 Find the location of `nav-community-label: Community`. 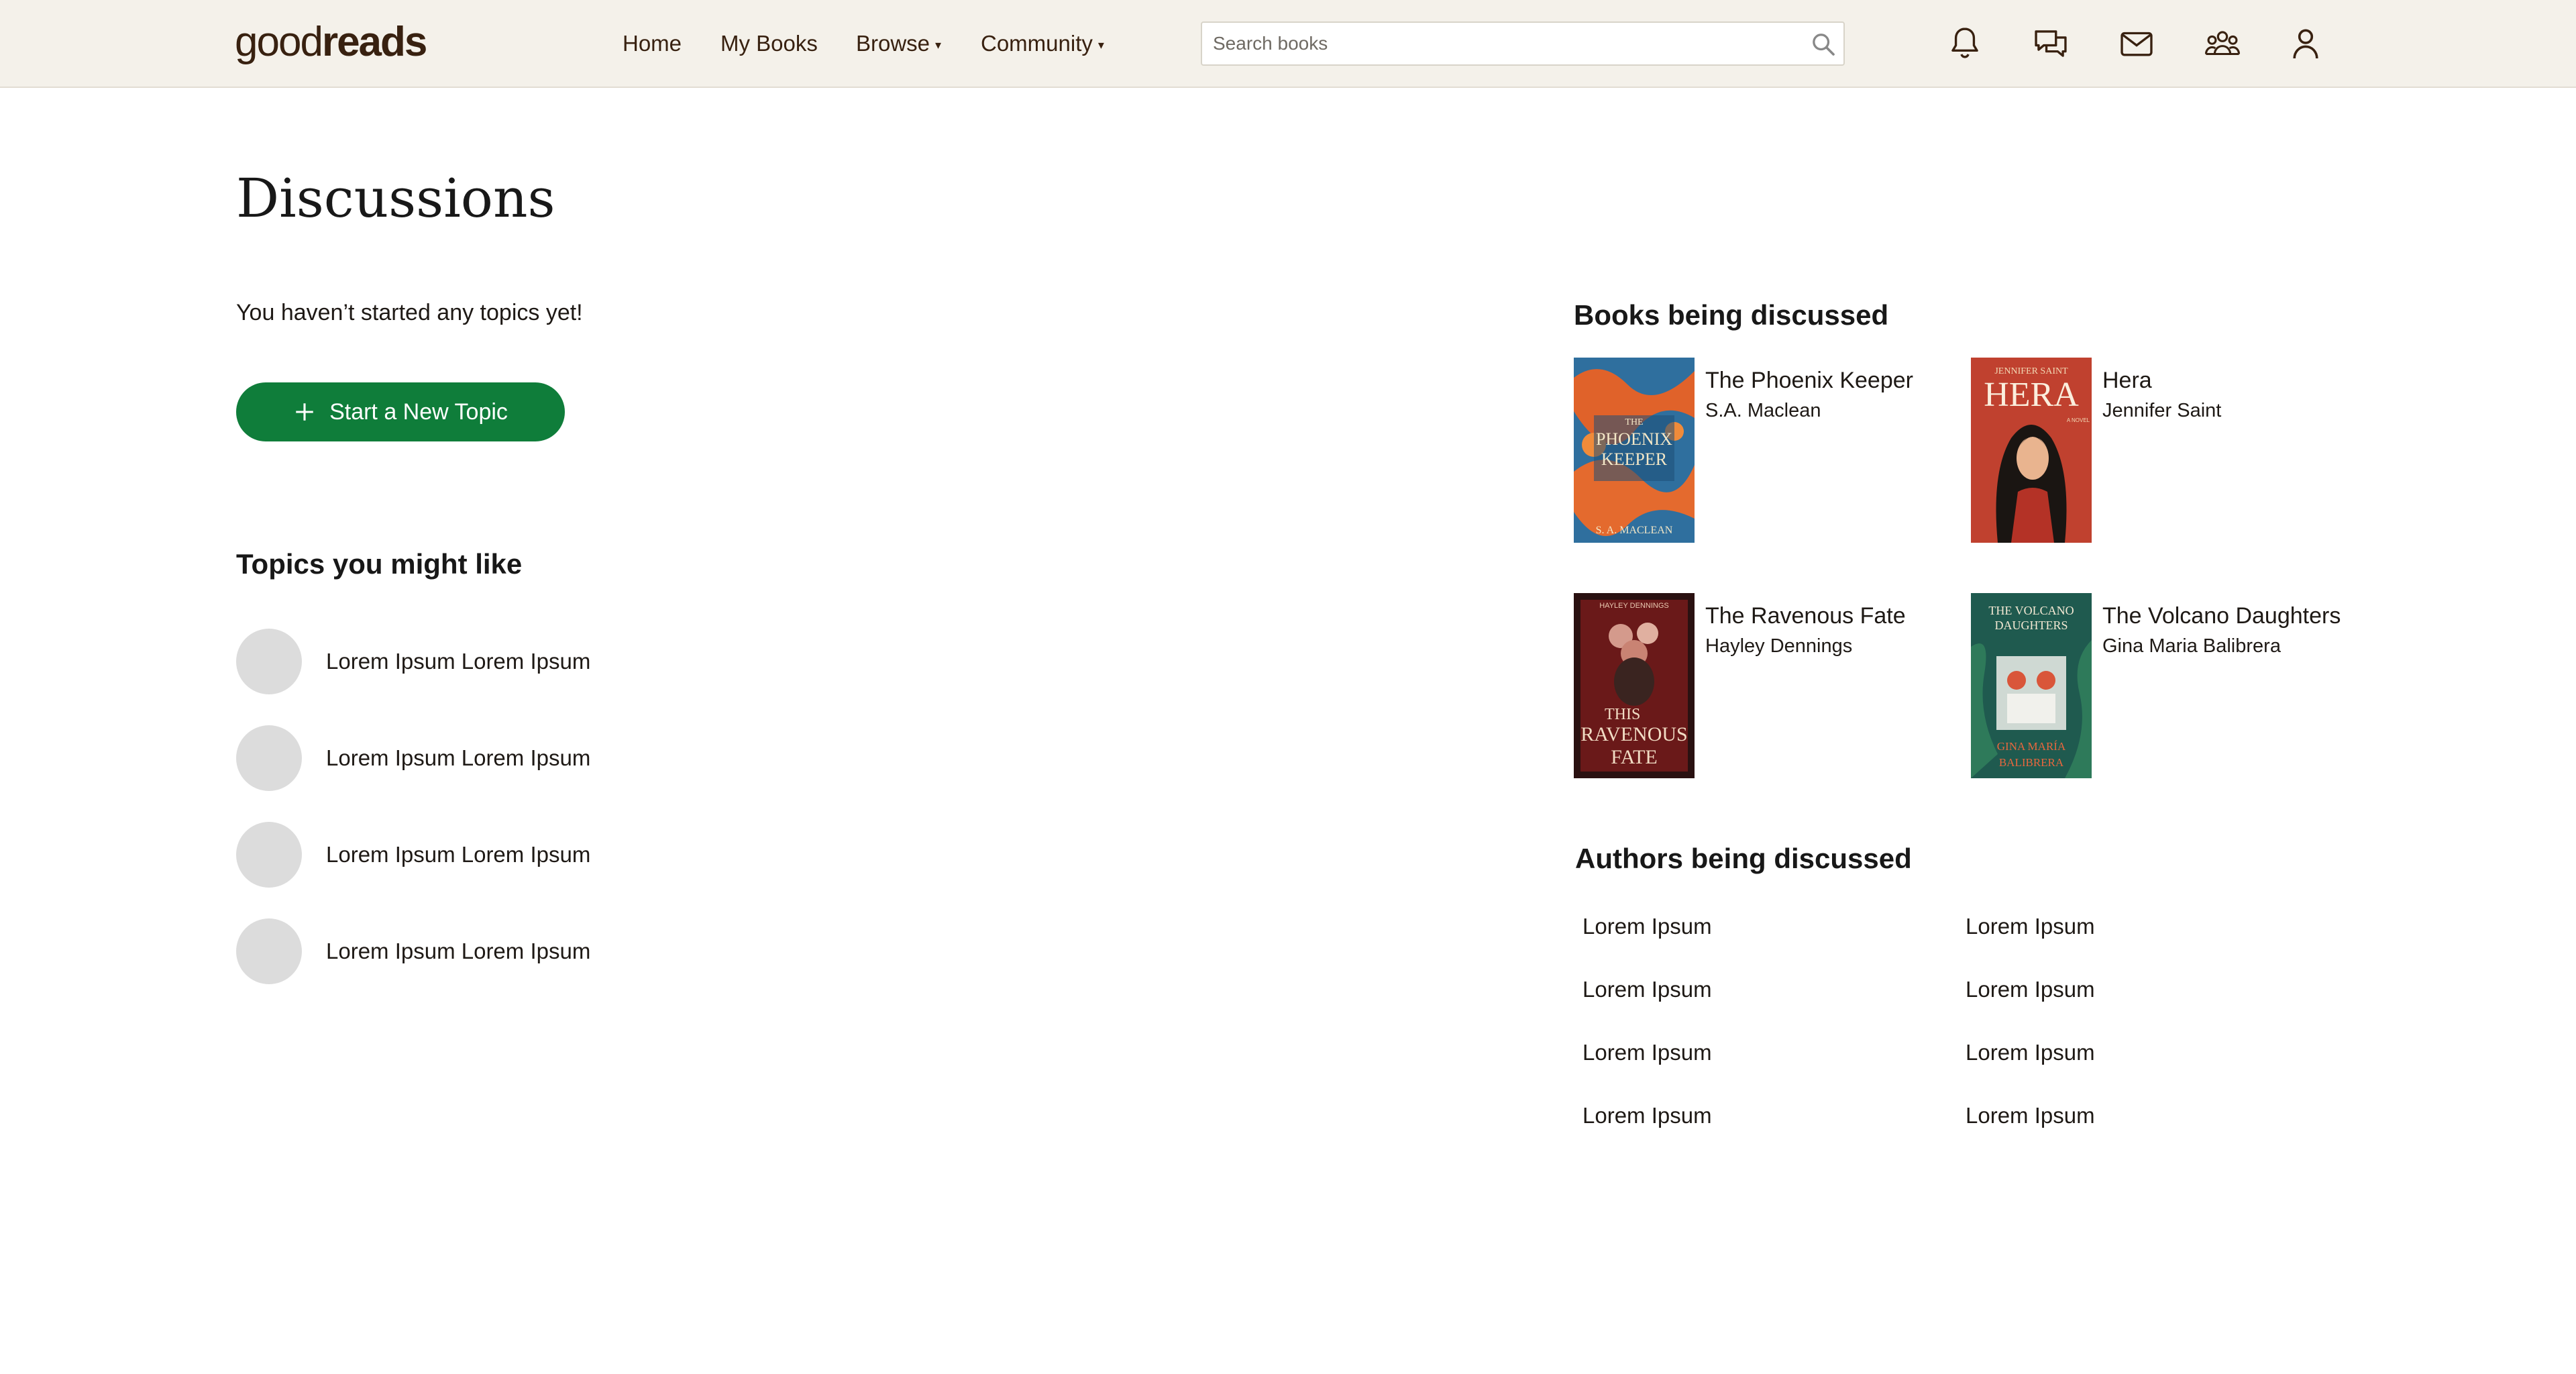

nav-community-label: Community is located at coordinates (1037, 44).